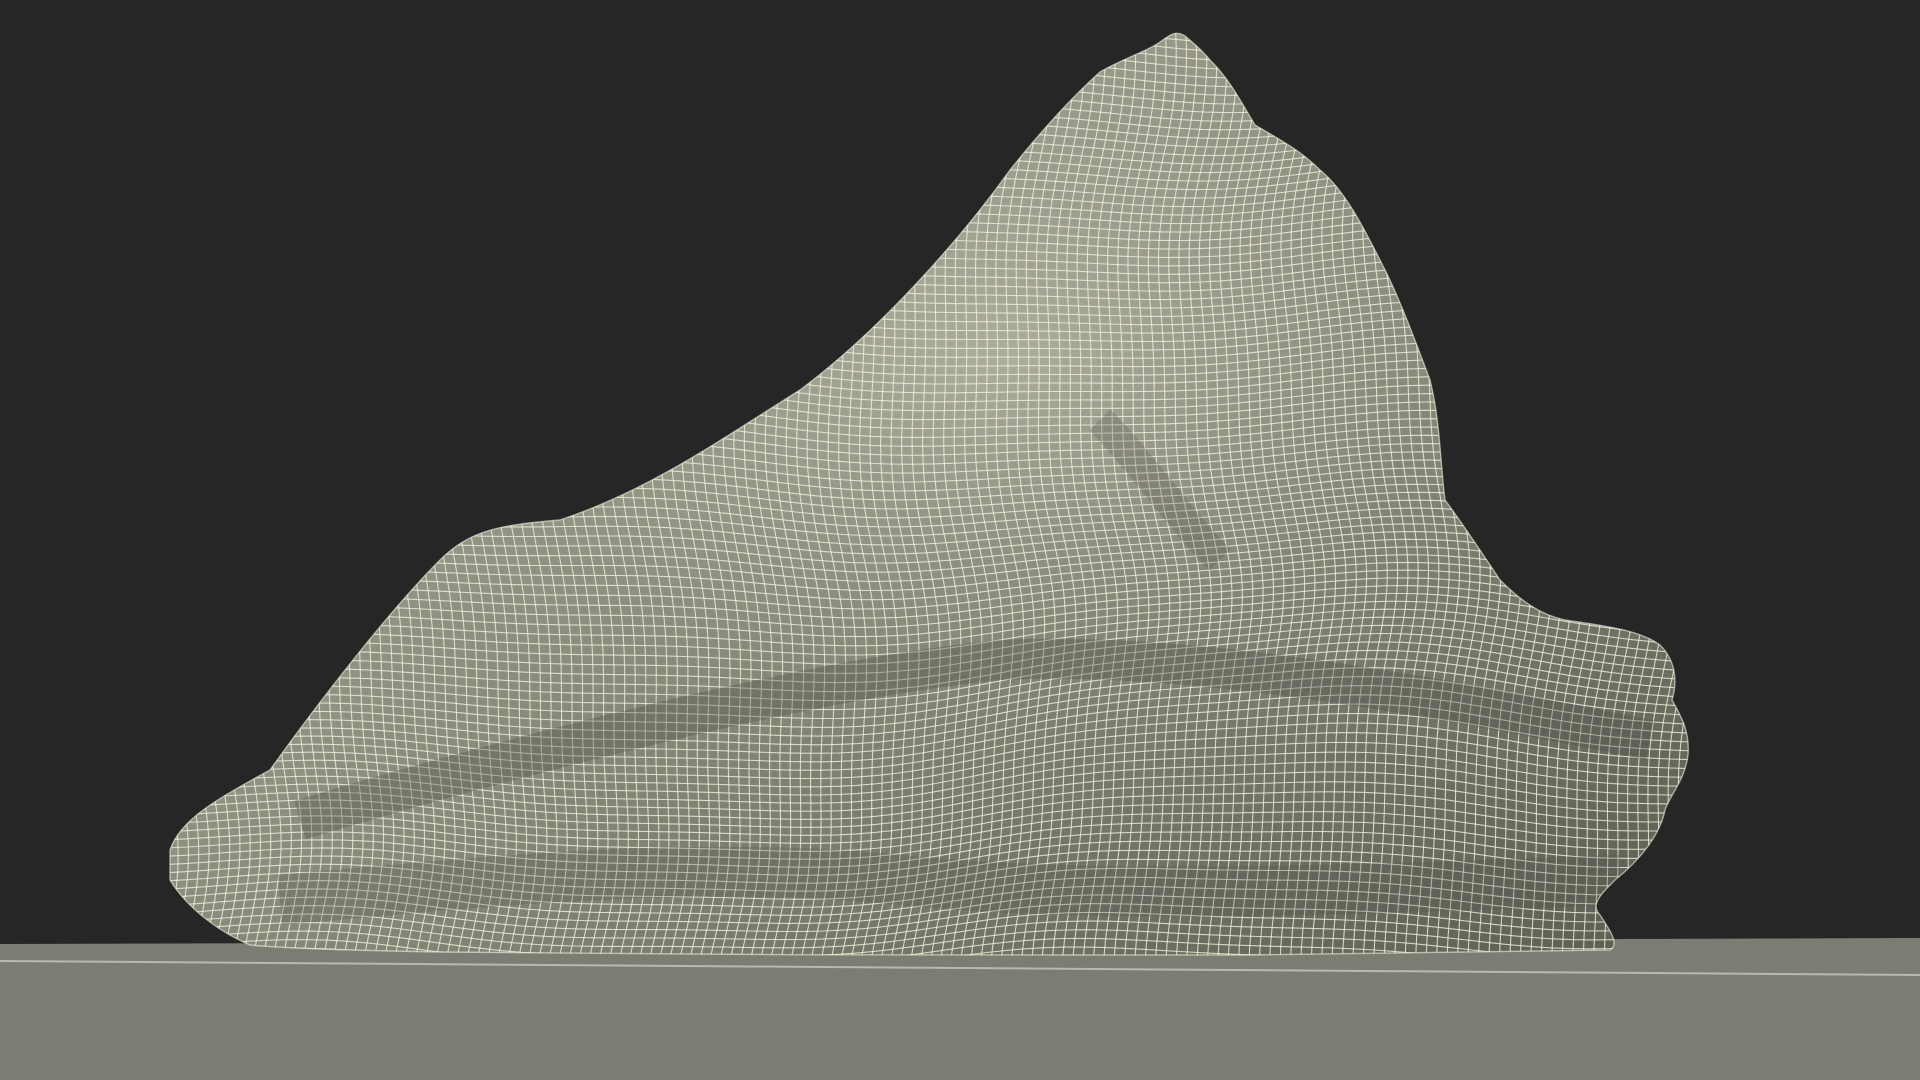 The image size is (1920, 1080). I want to click on ground-plane, so click(960, 1009).